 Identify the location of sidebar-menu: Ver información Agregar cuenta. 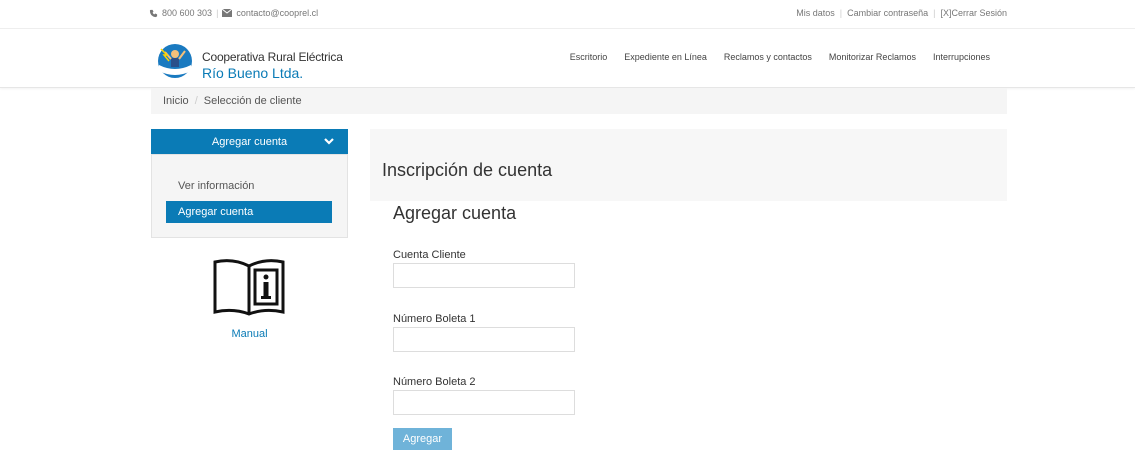
(249, 196).